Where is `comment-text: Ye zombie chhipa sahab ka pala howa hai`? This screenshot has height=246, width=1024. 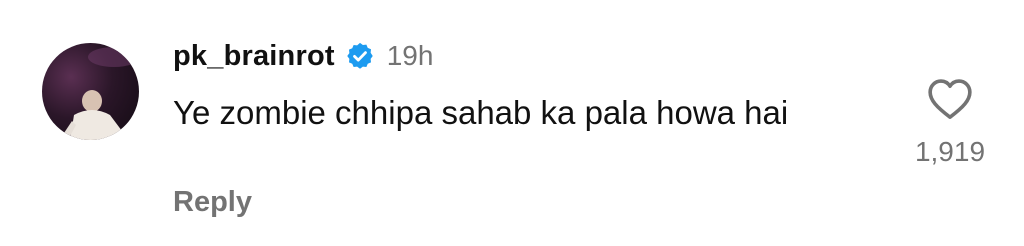 comment-text: Ye zombie chhipa sahab ka pala howa hai is located at coordinates (481, 112).